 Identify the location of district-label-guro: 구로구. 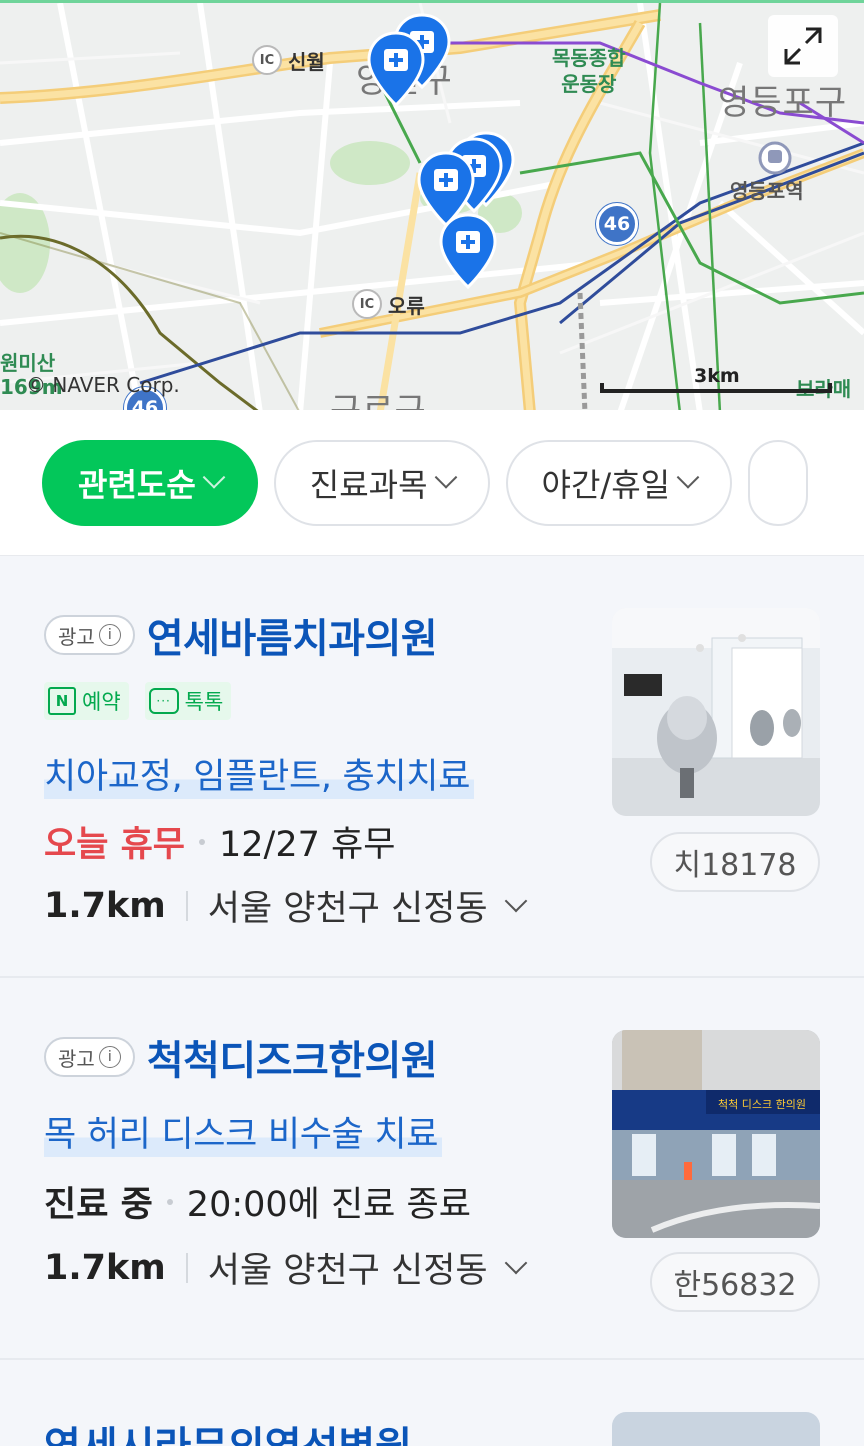
(378, 396).